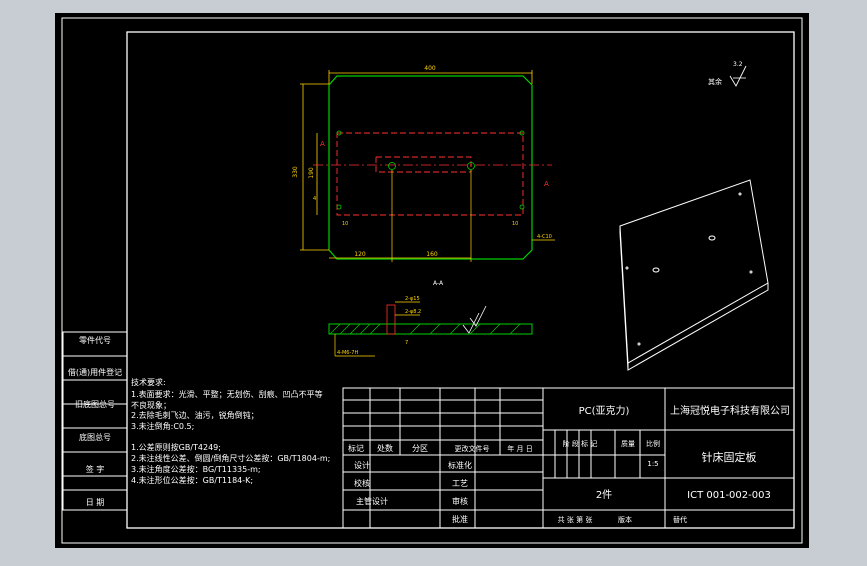  I want to click on dim-height: 330, so click(295, 172).